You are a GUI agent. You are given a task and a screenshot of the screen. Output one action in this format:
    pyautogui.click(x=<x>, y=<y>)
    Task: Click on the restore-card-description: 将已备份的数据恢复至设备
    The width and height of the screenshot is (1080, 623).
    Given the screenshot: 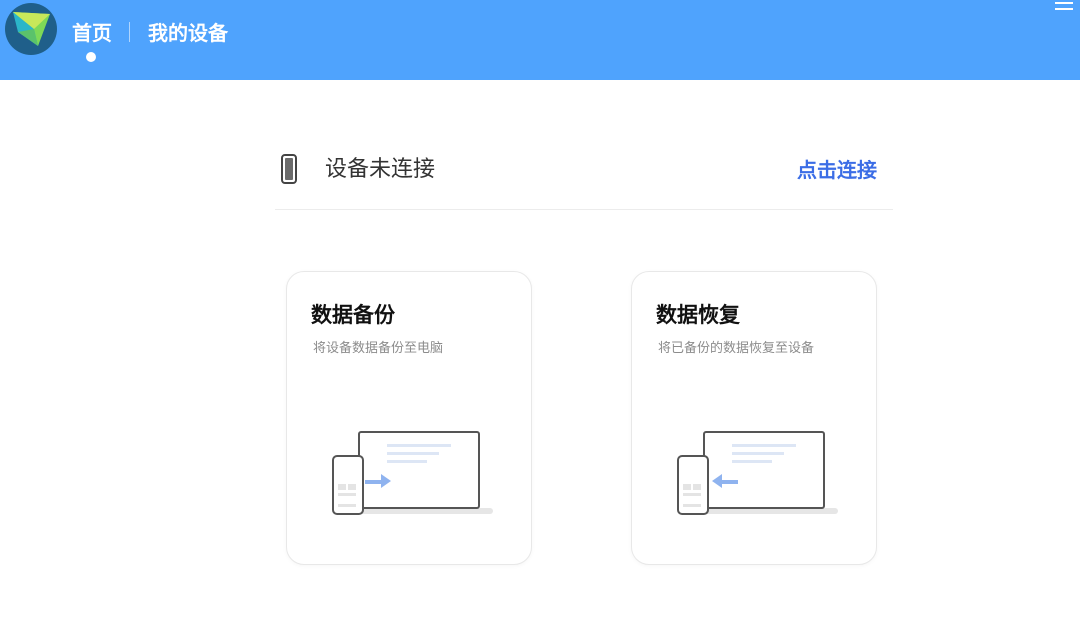 What is the action you would take?
    pyautogui.click(x=736, y=348)
    